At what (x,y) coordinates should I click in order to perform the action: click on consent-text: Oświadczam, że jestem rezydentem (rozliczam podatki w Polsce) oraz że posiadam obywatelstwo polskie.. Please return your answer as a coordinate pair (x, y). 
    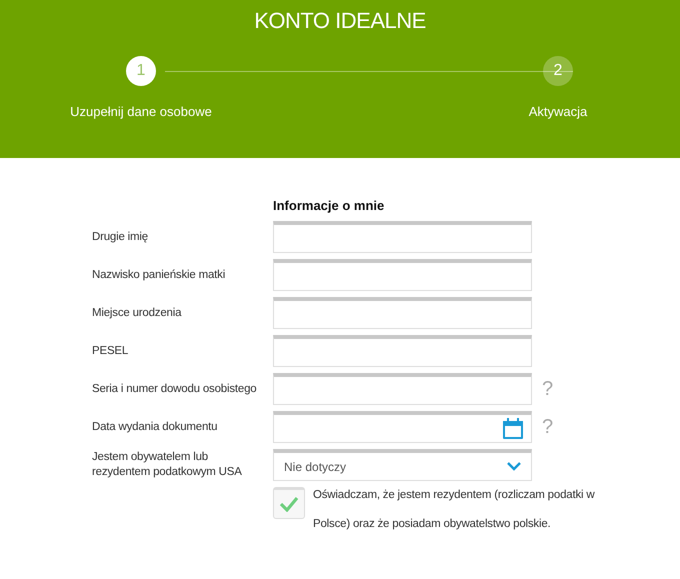
    Looking at the image, I should click on (454, 510).